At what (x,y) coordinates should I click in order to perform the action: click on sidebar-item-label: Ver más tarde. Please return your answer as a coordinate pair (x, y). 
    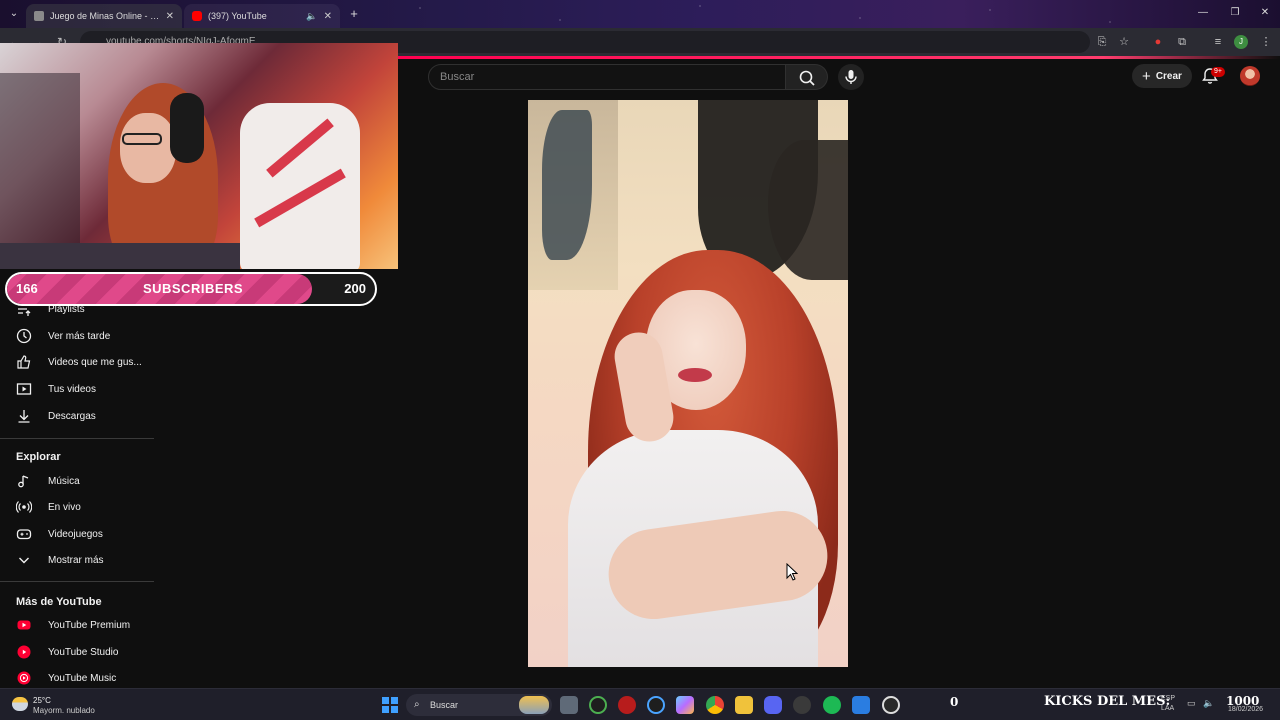
    Looking at the image, I should click on (79, 336).